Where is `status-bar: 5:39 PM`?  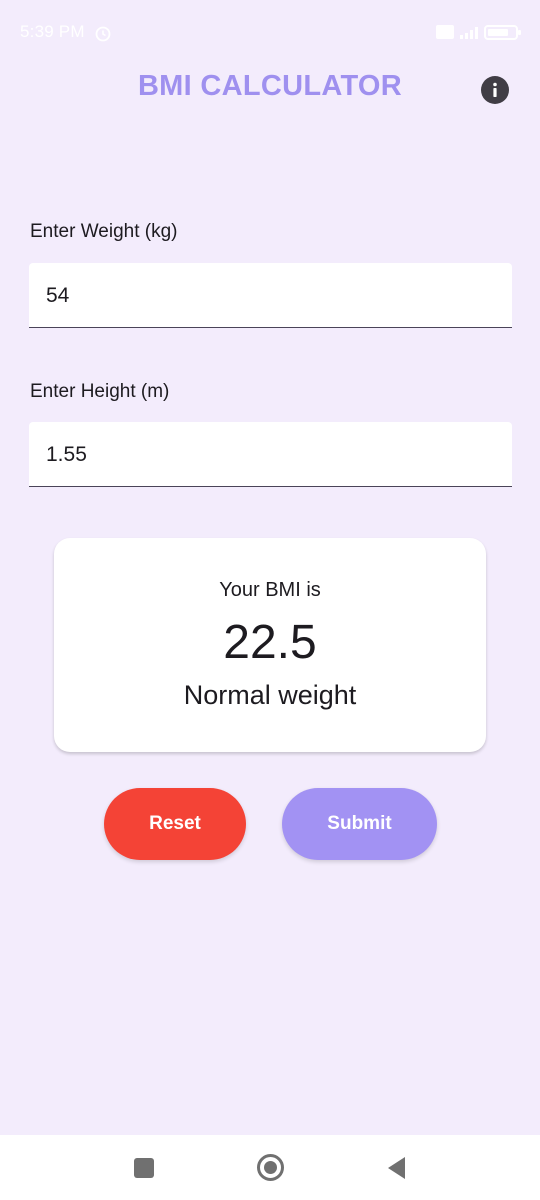
status-bar: 5:39 PM is located at coordinates (270, 32).